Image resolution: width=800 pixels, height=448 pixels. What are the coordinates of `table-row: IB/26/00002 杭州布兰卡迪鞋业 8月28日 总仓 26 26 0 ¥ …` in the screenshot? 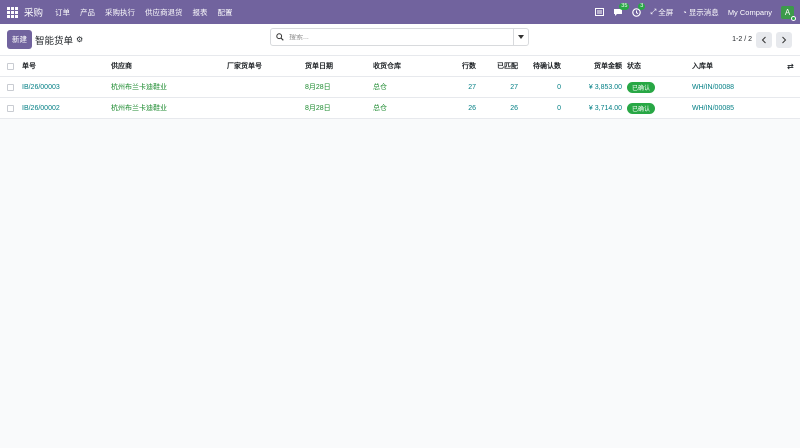 It's located at (400, 108).